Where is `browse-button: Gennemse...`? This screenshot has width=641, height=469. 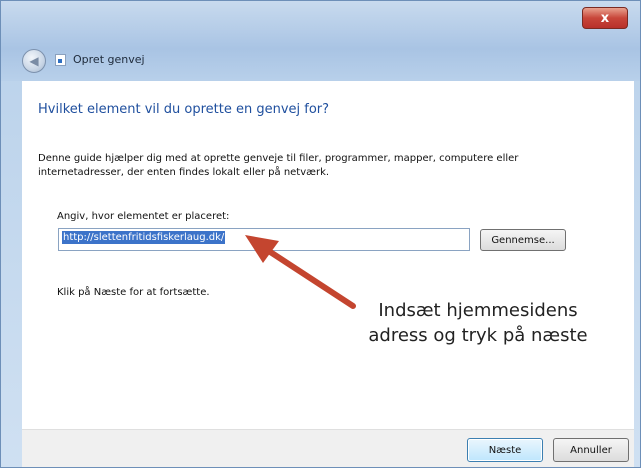
browse-button: Gennemse... is located at coordinates (523, 240).